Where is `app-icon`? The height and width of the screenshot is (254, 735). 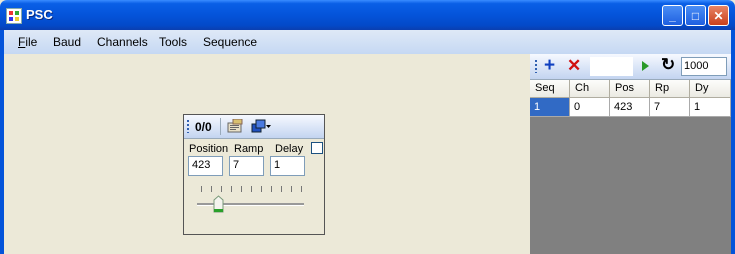 app-icon is located at coordinates (14, 16).